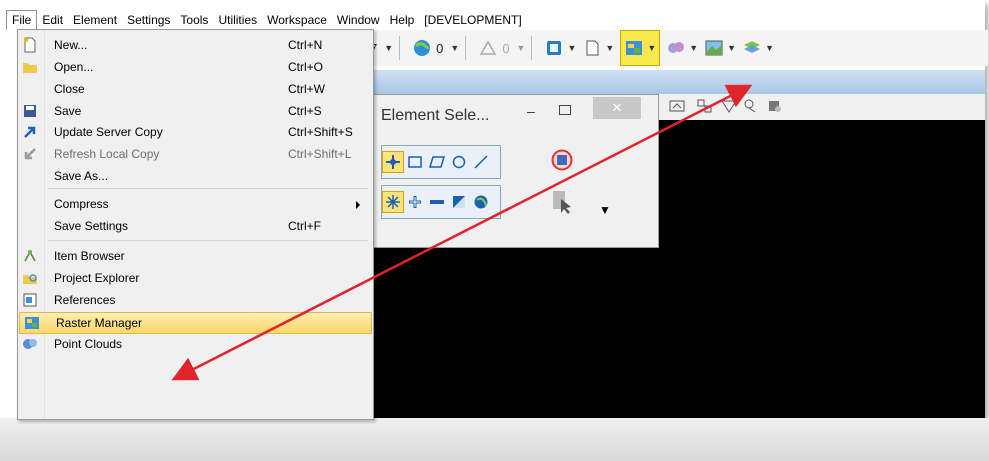 This screenshot has width=989, height=461. What do you see at coordinates (592, 48) in the screenshot?
I see `document-page-icon` at bounding box center [592, 48].